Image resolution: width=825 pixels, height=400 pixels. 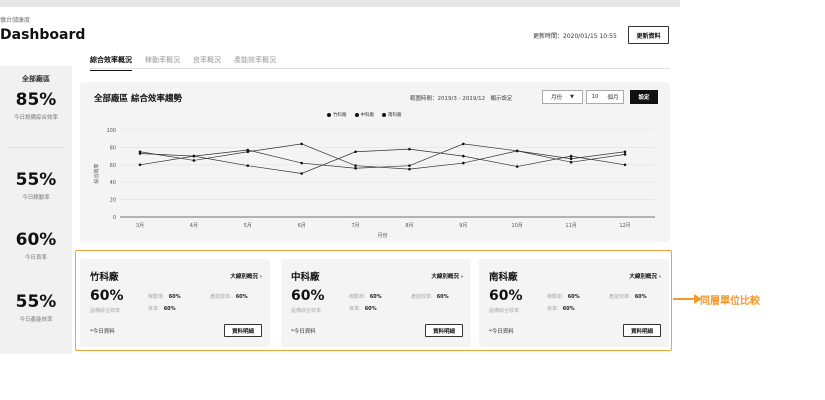 What do you see at coordinates (107, 296) in the screenshot?
I see `plant-oee-value: 60%` at bounding box center [107, 296].